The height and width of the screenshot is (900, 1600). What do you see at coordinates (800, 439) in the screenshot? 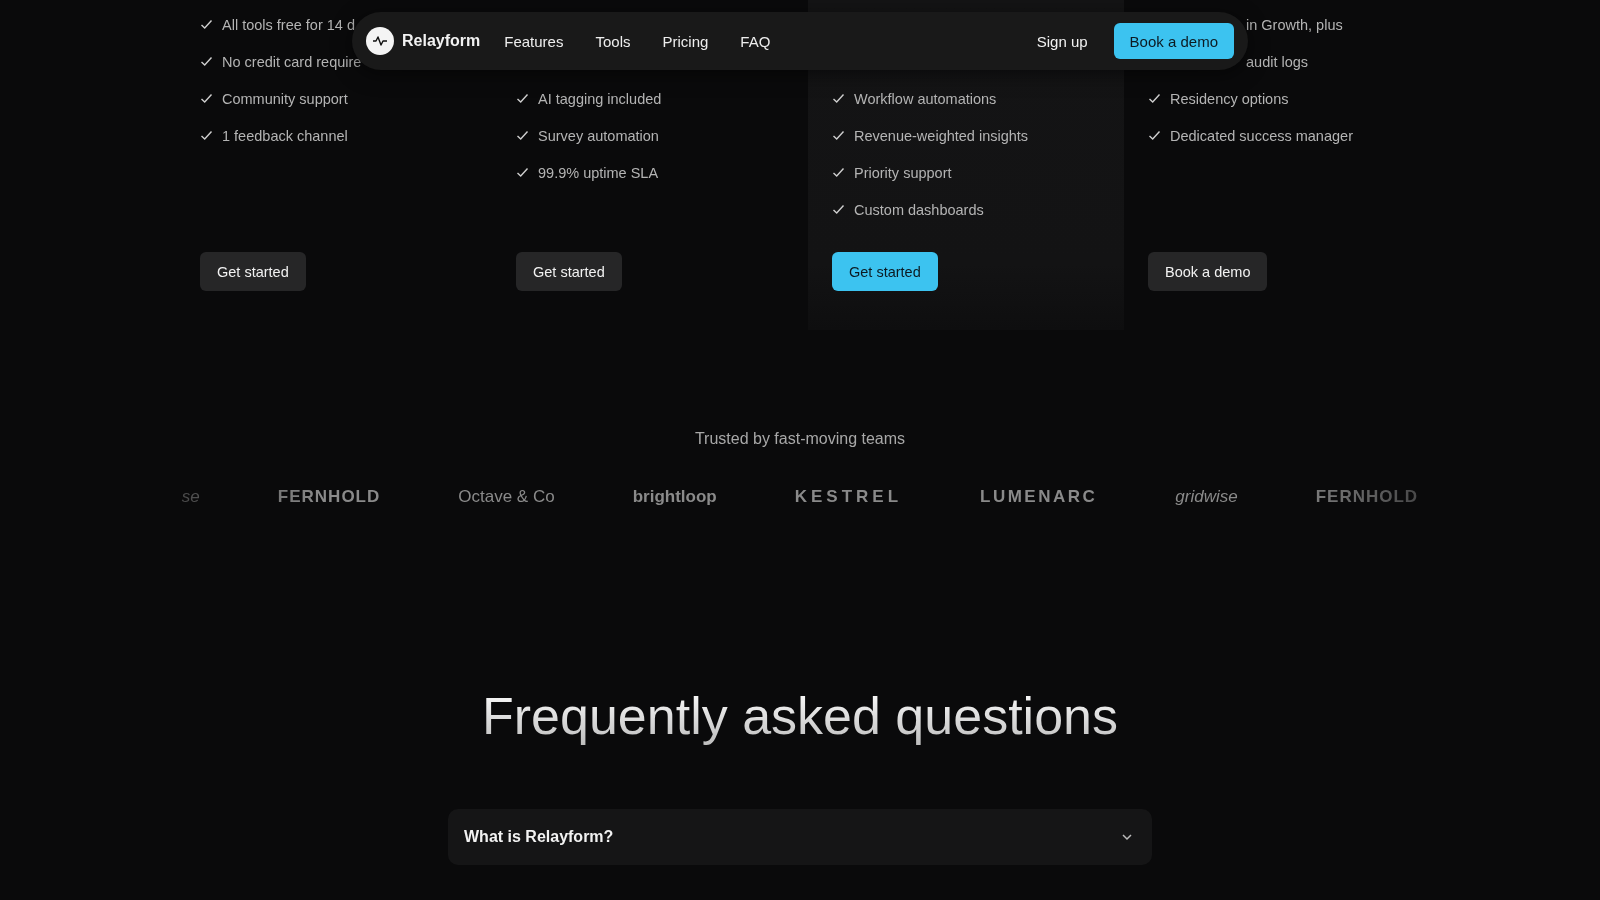
I see `trusted-caption: Trusted by fast-moving teams` at bounding box center [800, 439].